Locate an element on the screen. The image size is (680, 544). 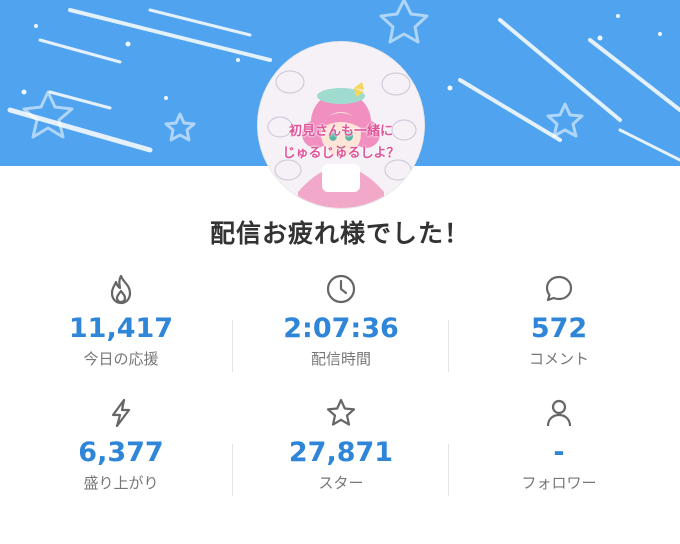
stat-stream-time-label: 配信時間 is located at coordinates (340, 359).